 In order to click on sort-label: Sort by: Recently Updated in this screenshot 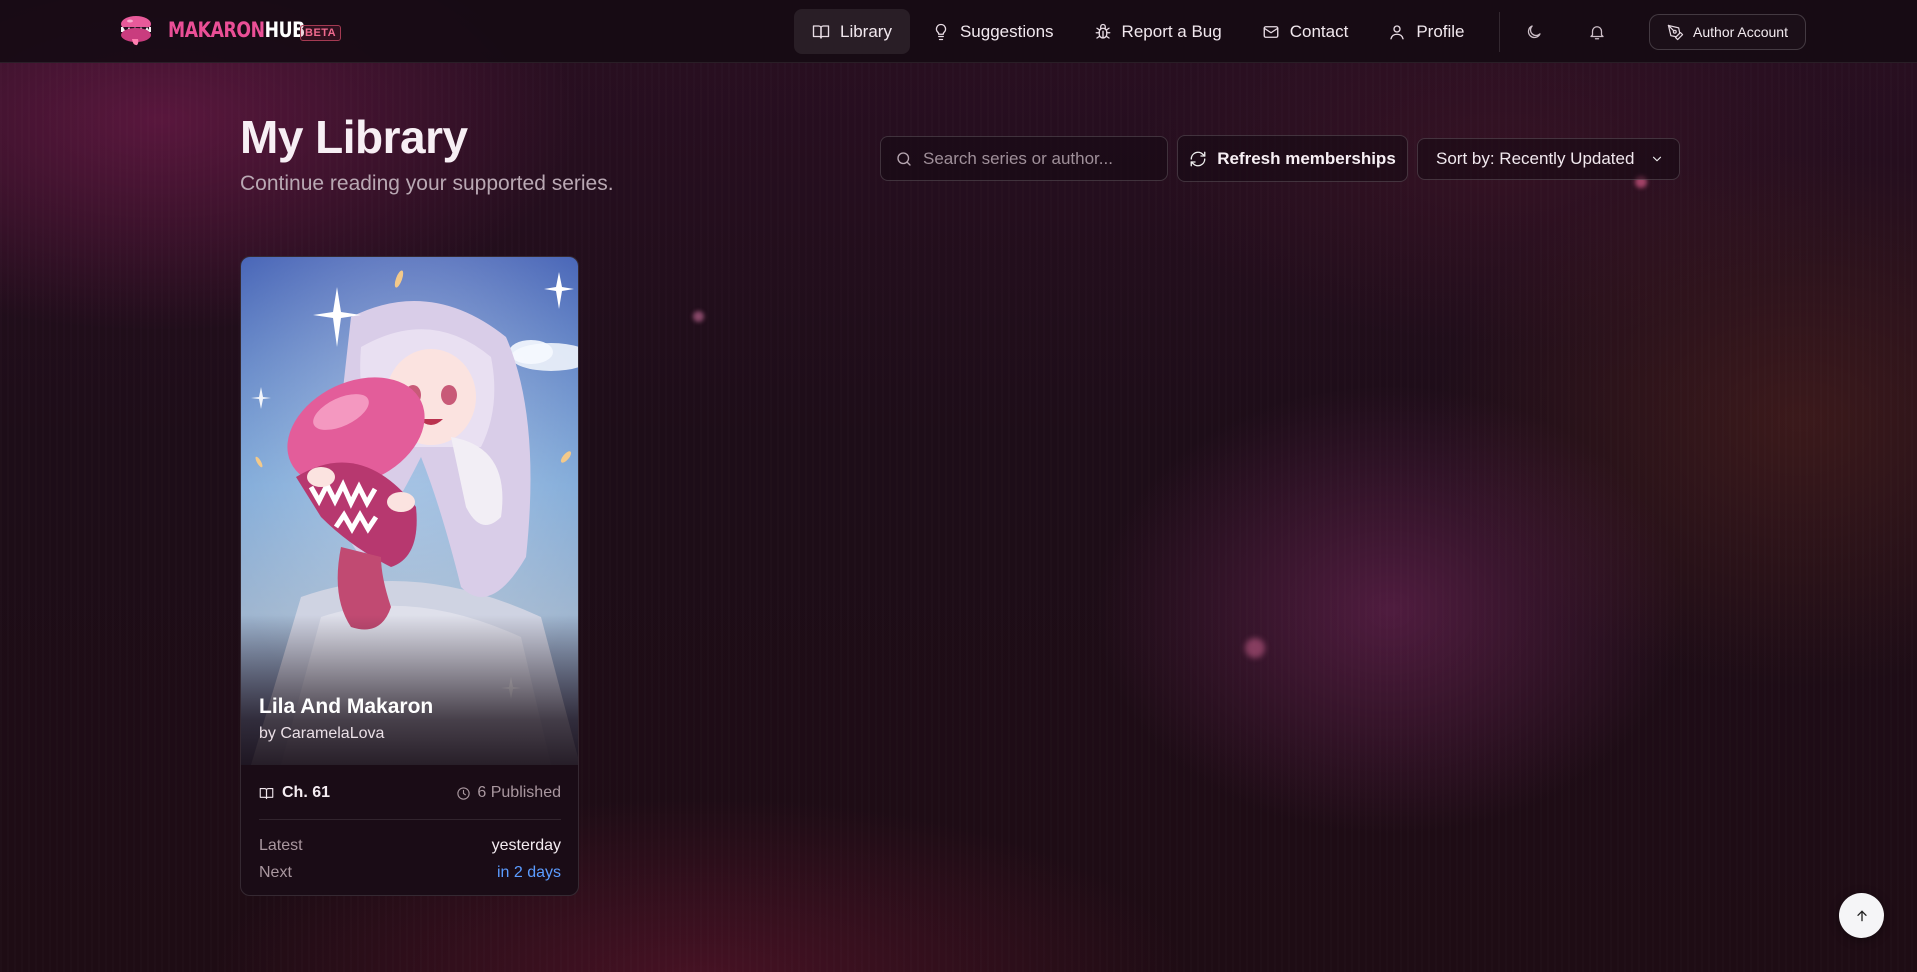, I will do `click(1535, 158)`.